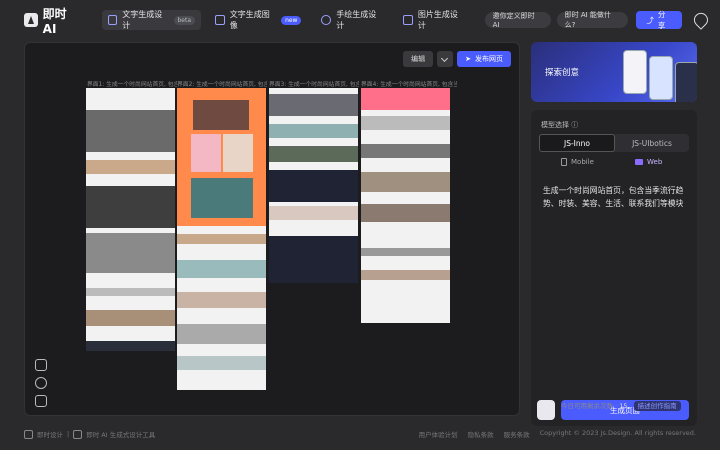 This screenshot has height=450, width=720. I want to click on invite-button: 邀你定义即时 AI, so click(517, 20).